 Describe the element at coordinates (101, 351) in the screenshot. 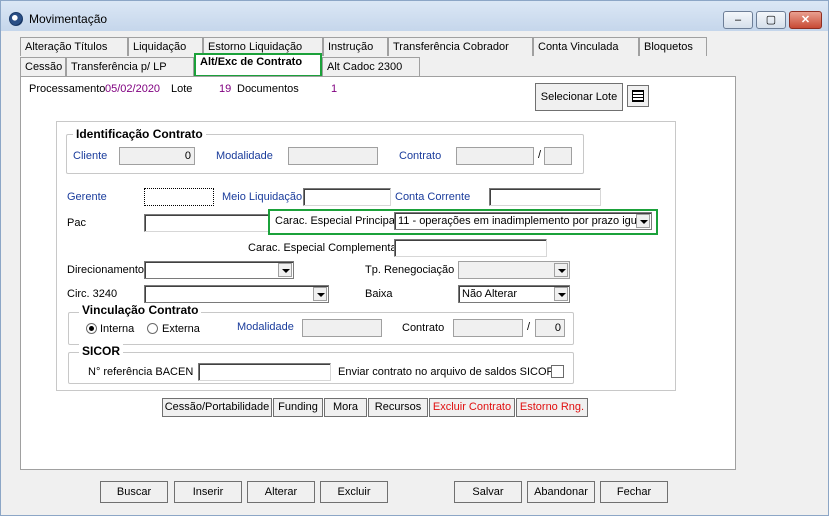

I see `sicor-title: SICOR` at that location.